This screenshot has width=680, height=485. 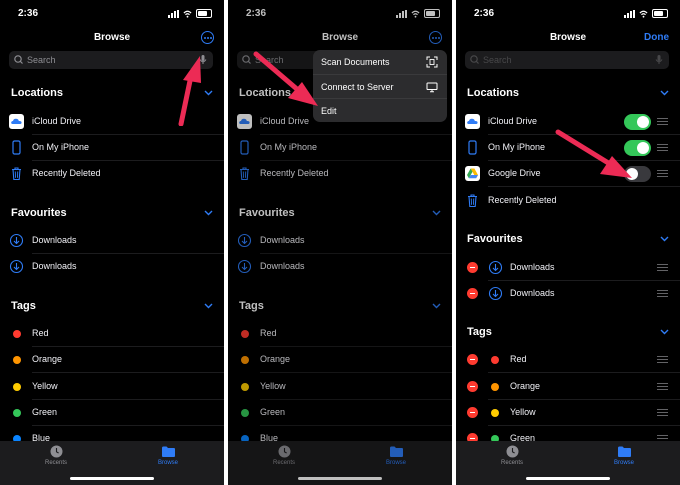 What do you see at coordinates (523, 412) in the screenshot?
I see `tag-label: Yellow` at bounding box center [523, 412].